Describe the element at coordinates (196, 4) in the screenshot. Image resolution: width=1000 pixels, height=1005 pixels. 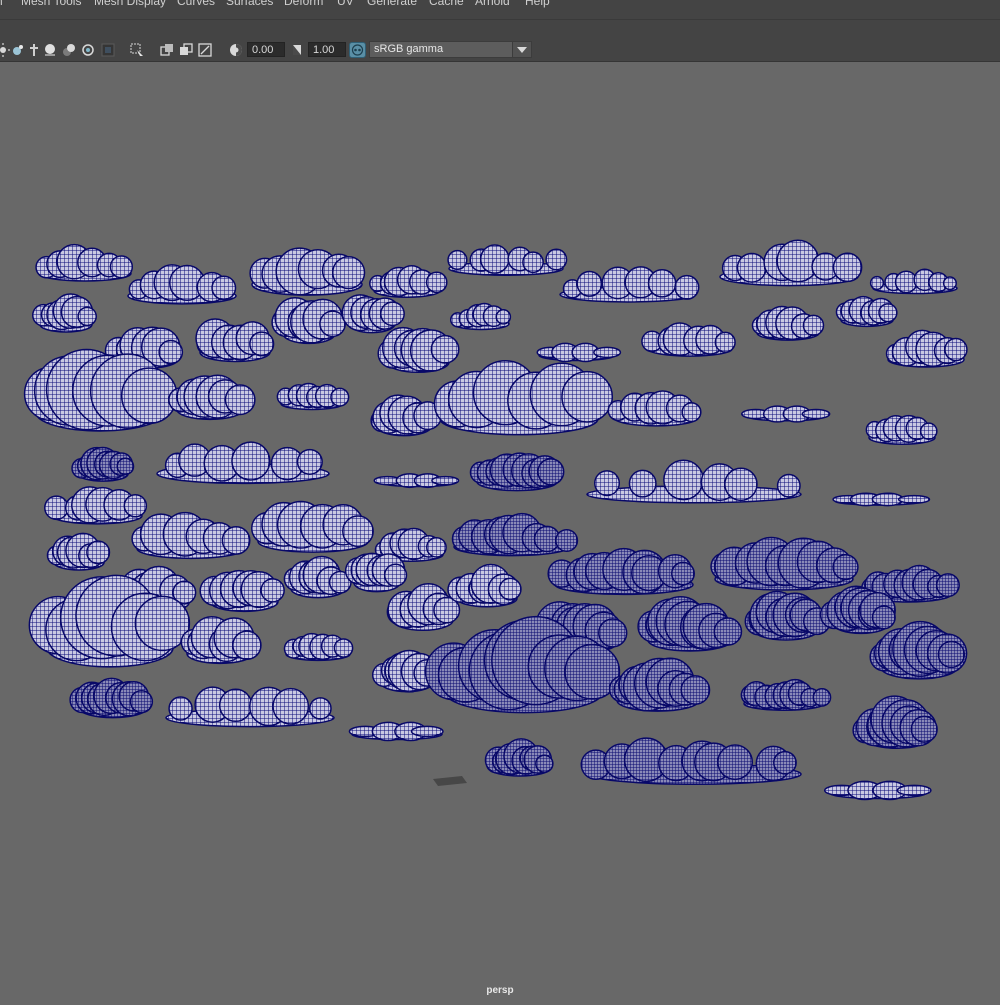
I see `menu-item-curves: Curves` at that location.